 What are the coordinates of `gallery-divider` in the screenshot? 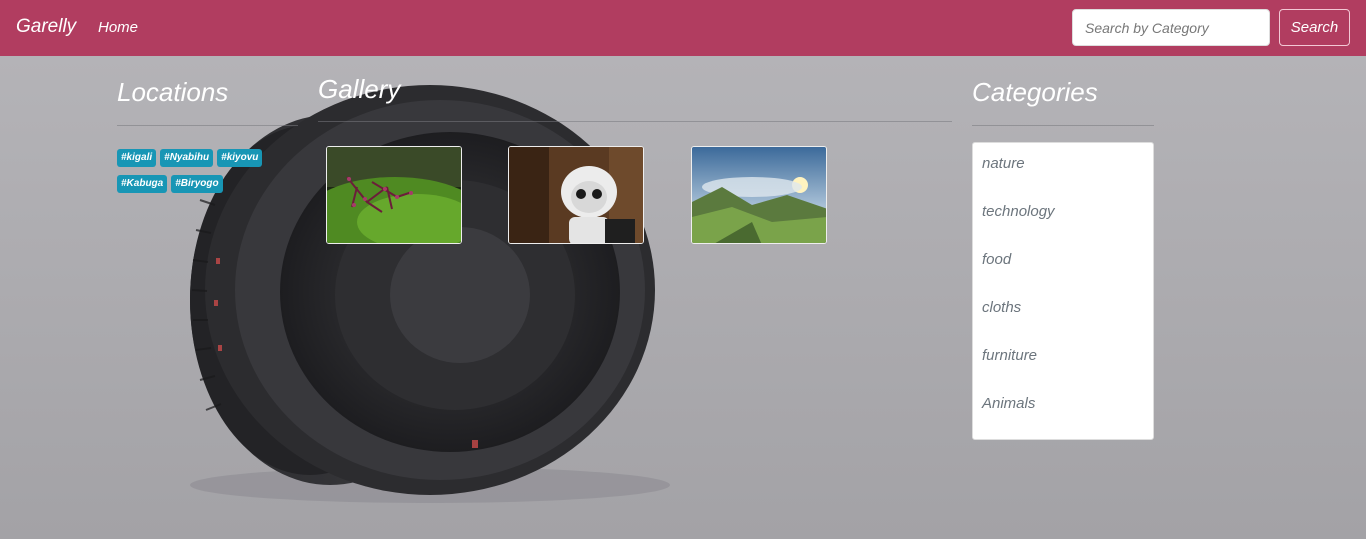 It's located at (635, 121).